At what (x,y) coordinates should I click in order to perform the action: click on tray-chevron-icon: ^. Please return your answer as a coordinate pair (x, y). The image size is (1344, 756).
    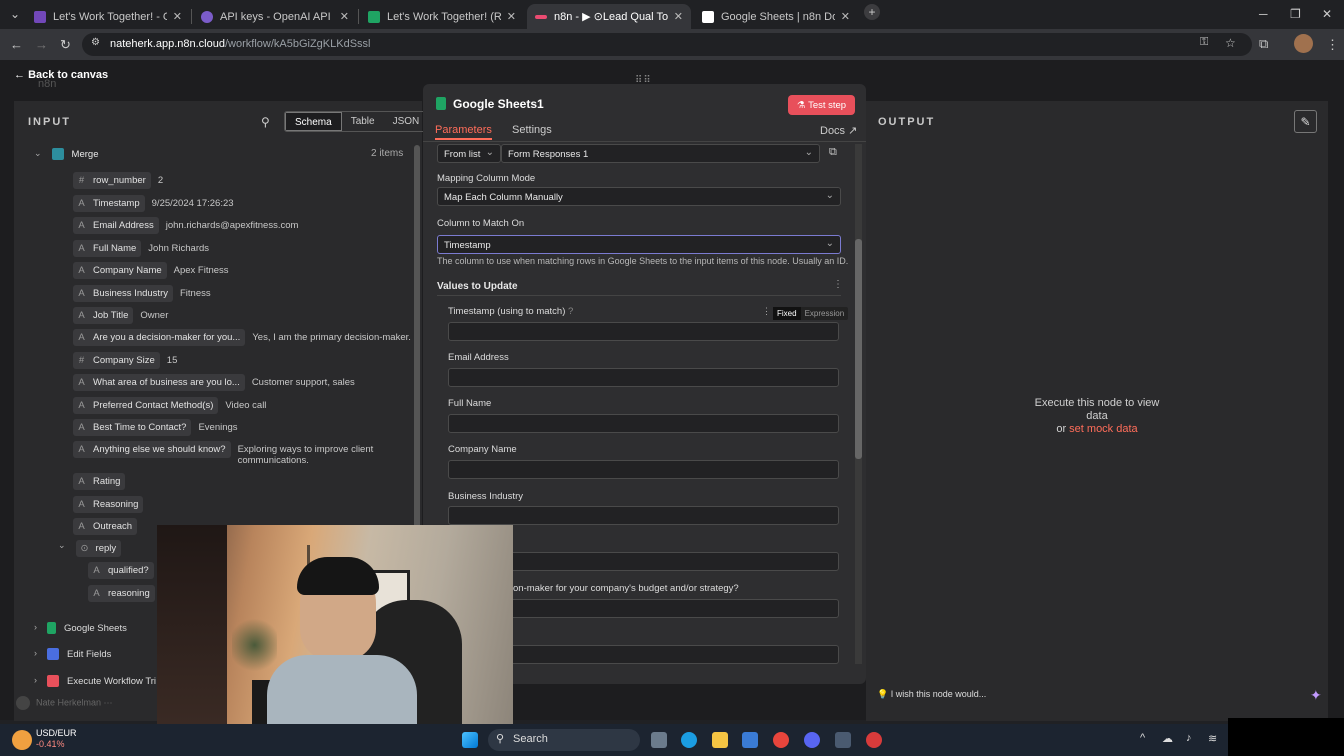
    Looking at the image, I should click on (1142, 738).